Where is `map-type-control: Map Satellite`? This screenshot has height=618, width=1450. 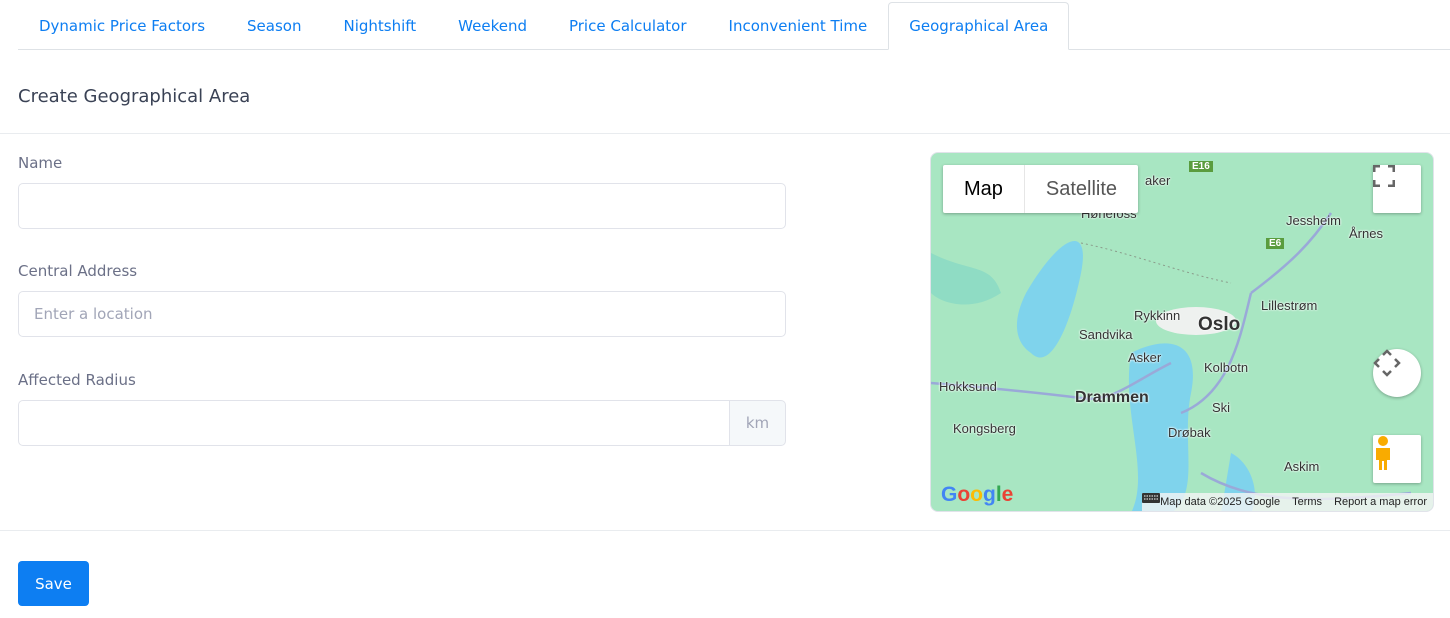
map-type-control: Map Satellite is located at coordinates (1041, 189).